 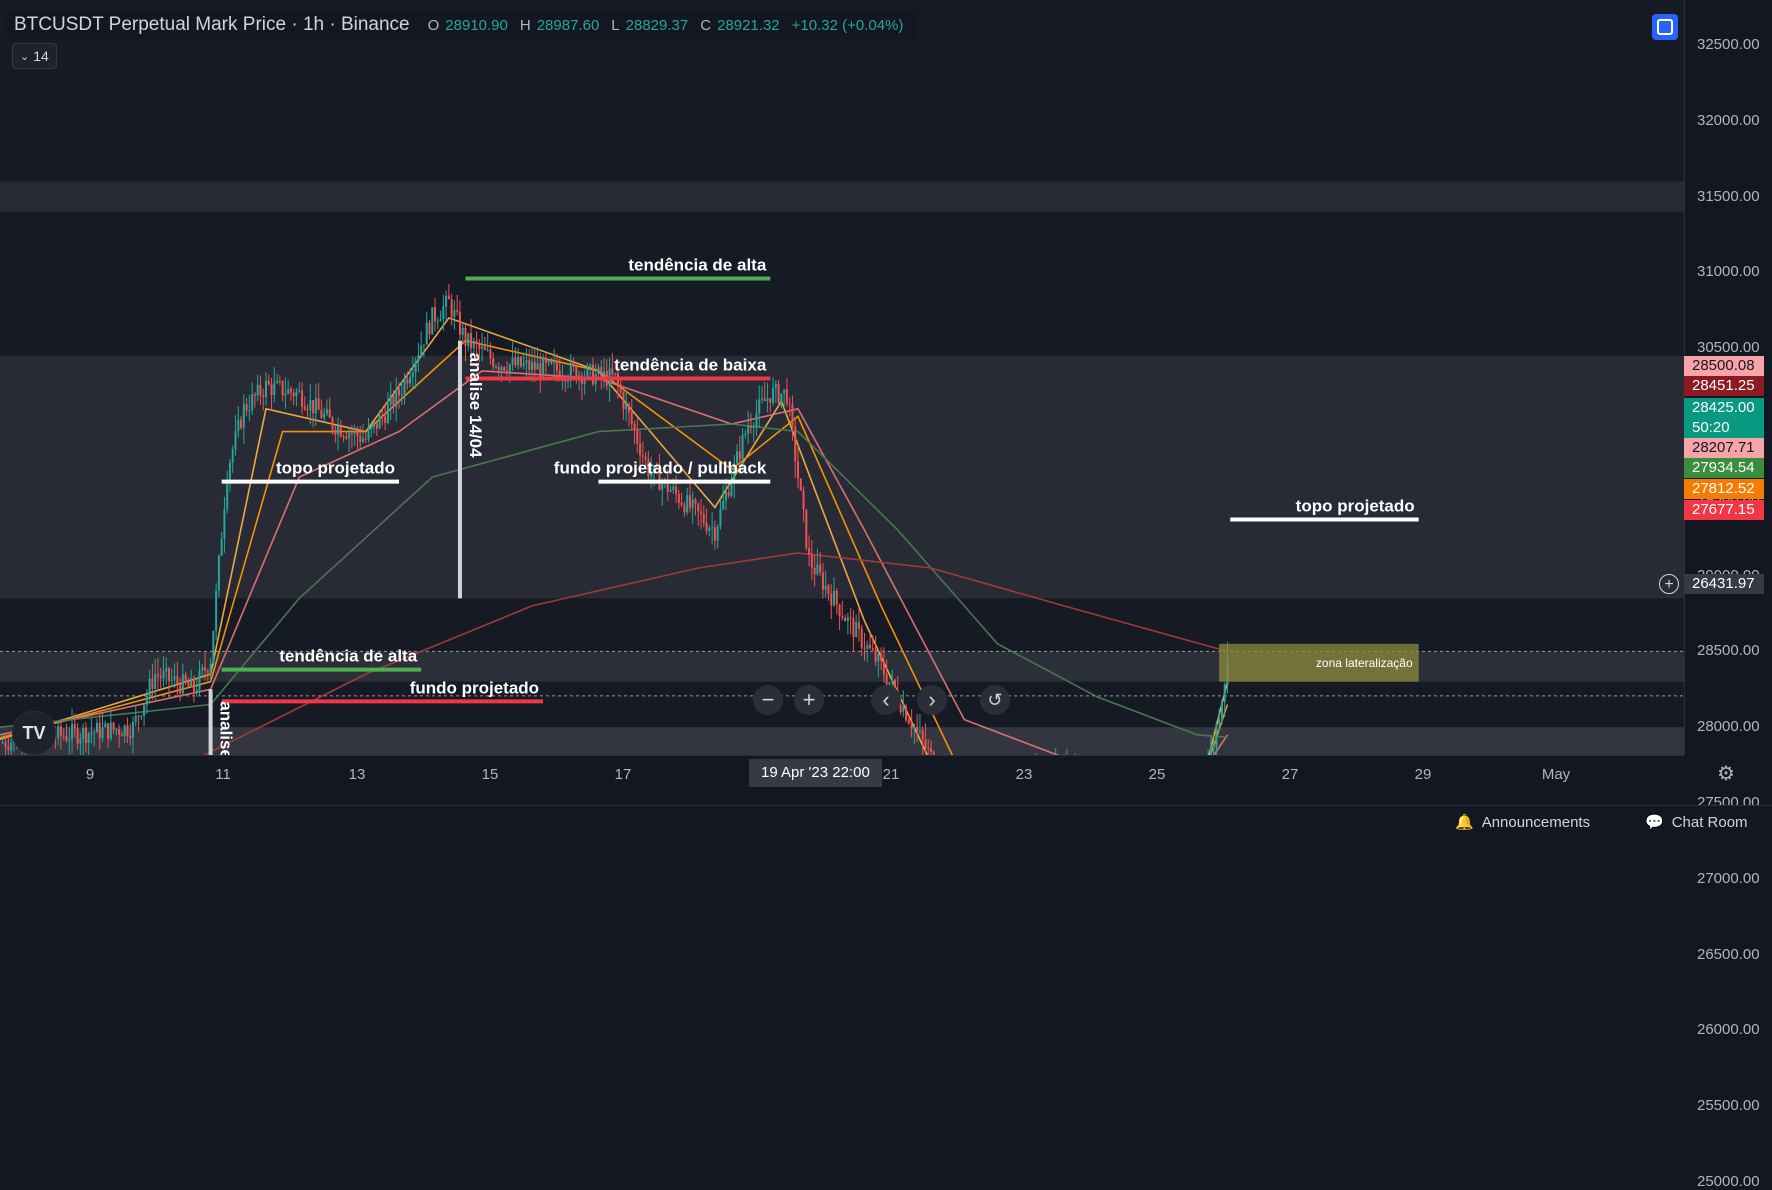 What do you see at coordinates (525, 25) in the screenshot?
I see `high-key: H` at bounding box center [525, 25].